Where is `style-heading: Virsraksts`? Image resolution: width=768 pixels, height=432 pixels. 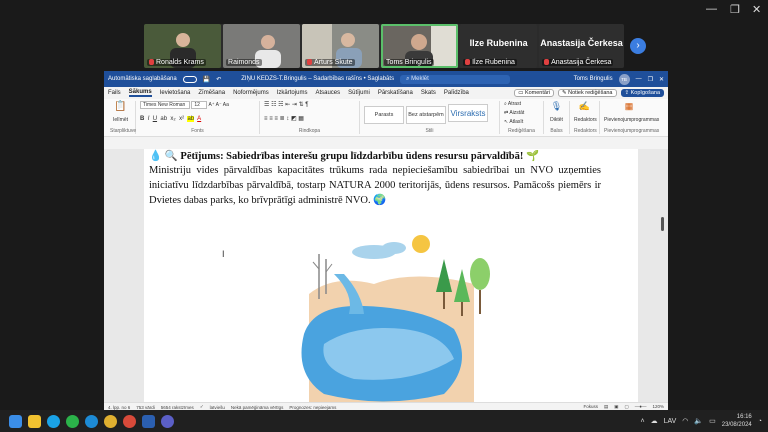 style-heading: Virsraksts is located at coordinates (468, 113).